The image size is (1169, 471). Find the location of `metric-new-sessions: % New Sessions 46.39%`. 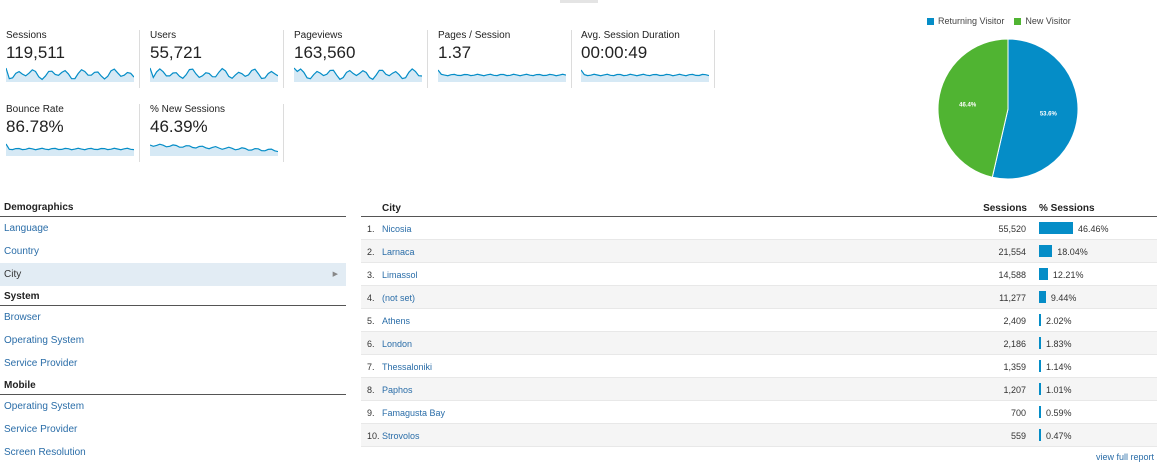

metric-new-sessions: % New Sessions 46.39% is located at coordinates (214, 133).